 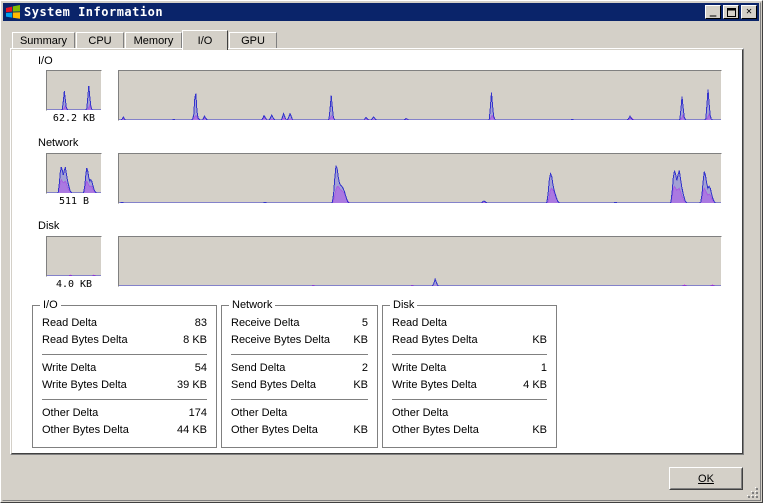 I want to click on stat-row: Send Delta 2, so click(x=299, y=368).